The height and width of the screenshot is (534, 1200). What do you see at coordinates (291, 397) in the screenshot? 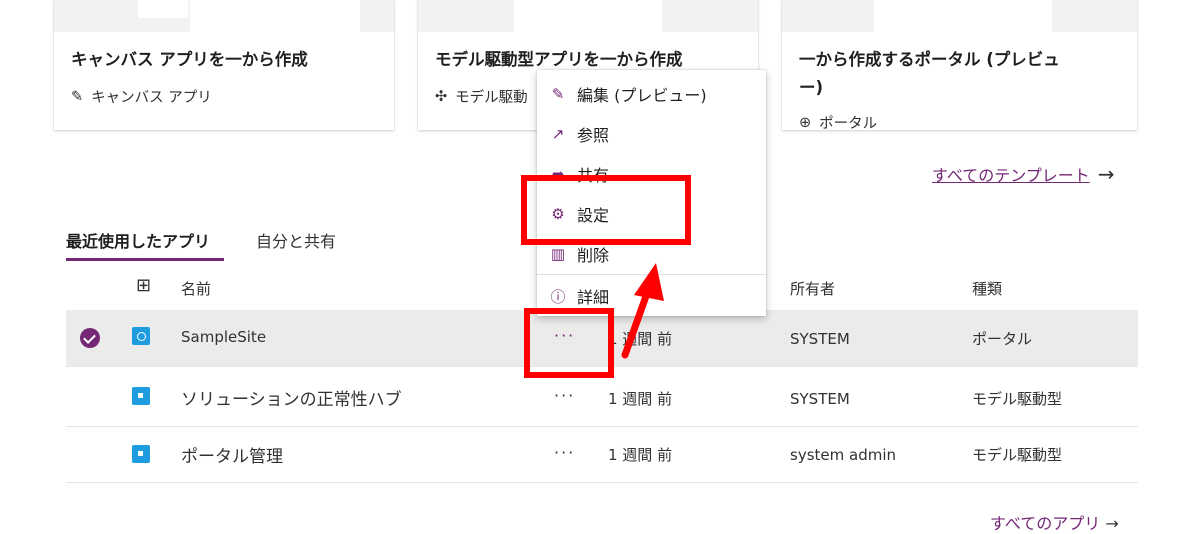
I see `app-name: ソリューションの正常性ハブ` at bounding box center [291, 397].